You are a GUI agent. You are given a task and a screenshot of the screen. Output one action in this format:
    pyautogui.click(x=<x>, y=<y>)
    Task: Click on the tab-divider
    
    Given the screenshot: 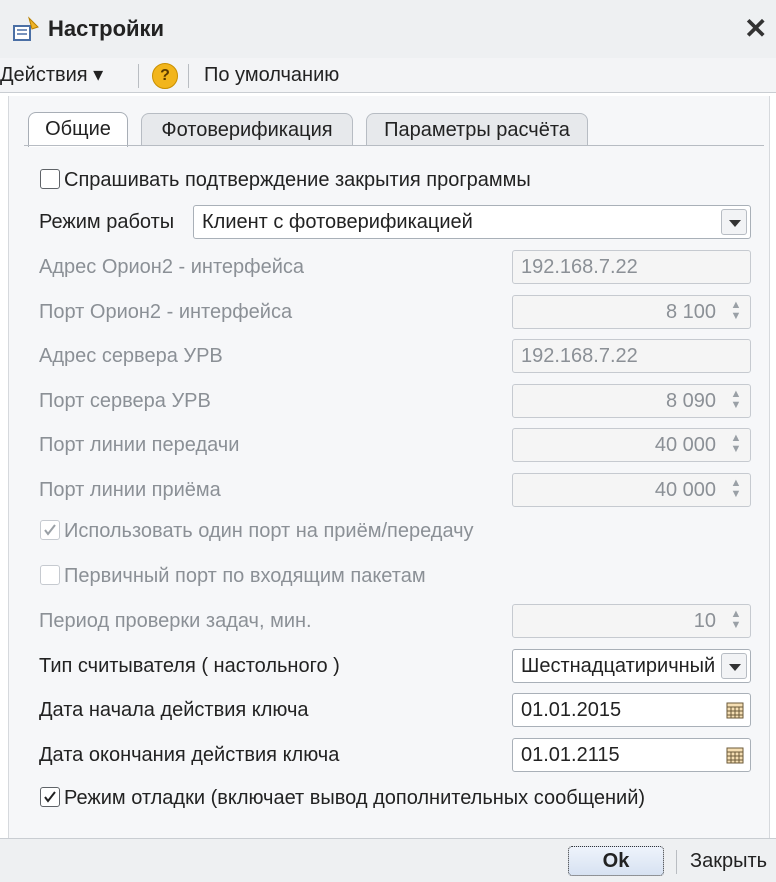 What is the action you would take?
    pyautogui.click(x=394, y=145)
    